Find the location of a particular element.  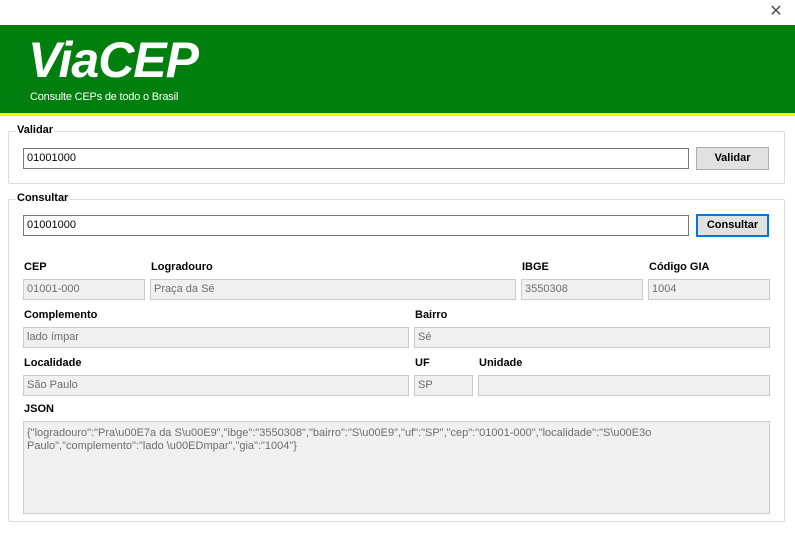

close-icon: ✕ is located at coordinates (776, 12).